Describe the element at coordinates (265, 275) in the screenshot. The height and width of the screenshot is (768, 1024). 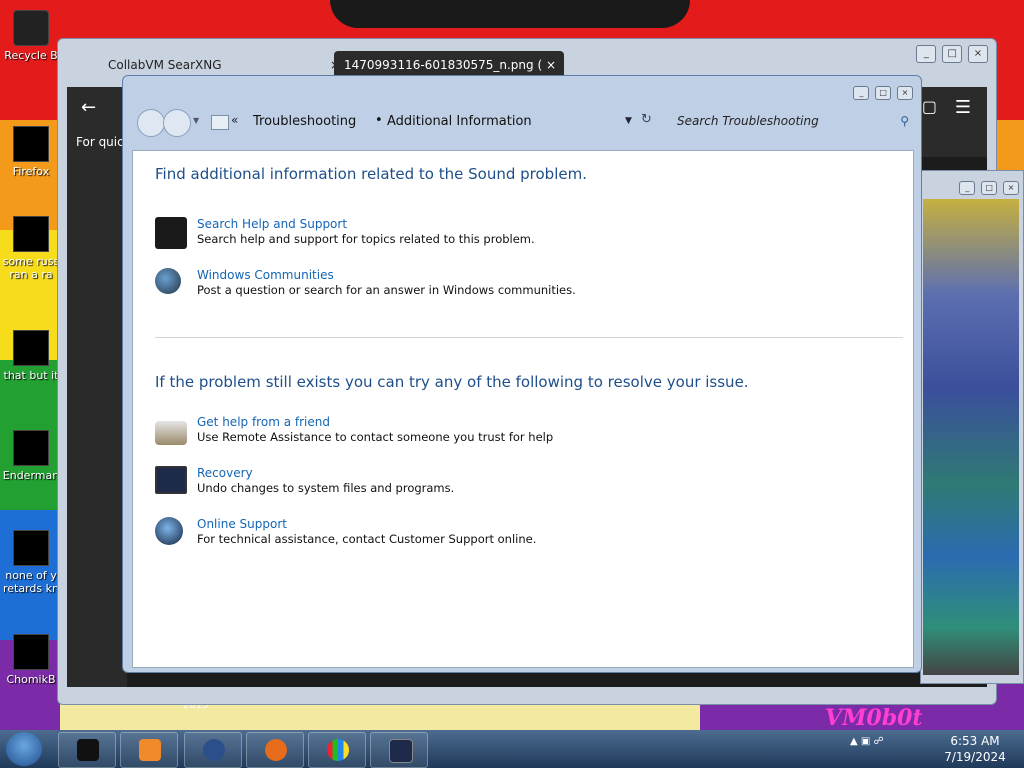
I see `item-title-link: Windows Communities` at that location.